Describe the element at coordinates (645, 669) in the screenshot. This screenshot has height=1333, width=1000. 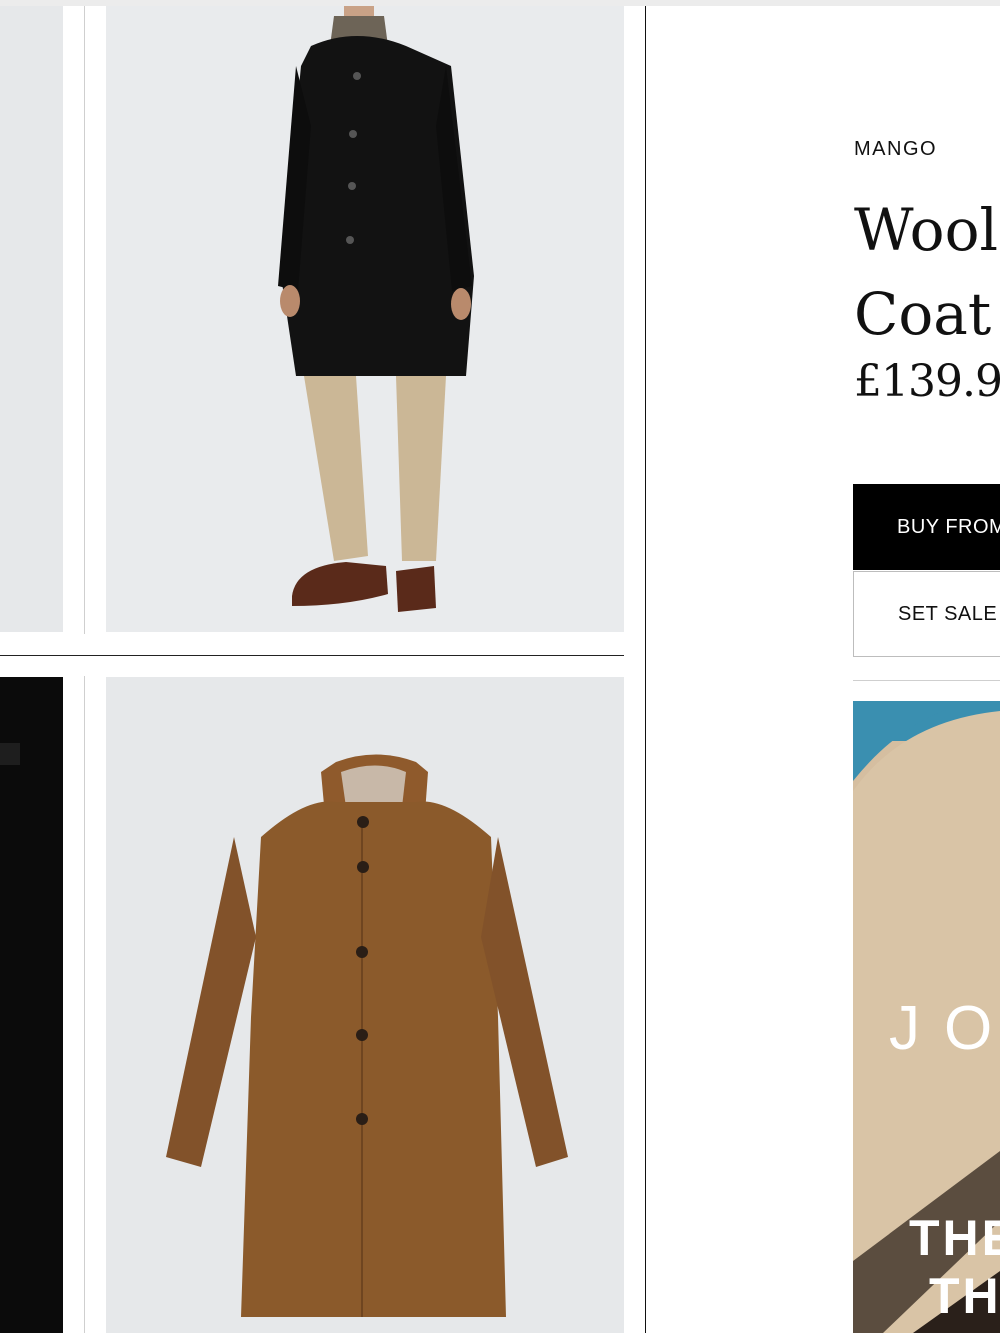
I see `gallery-divider` at that location.